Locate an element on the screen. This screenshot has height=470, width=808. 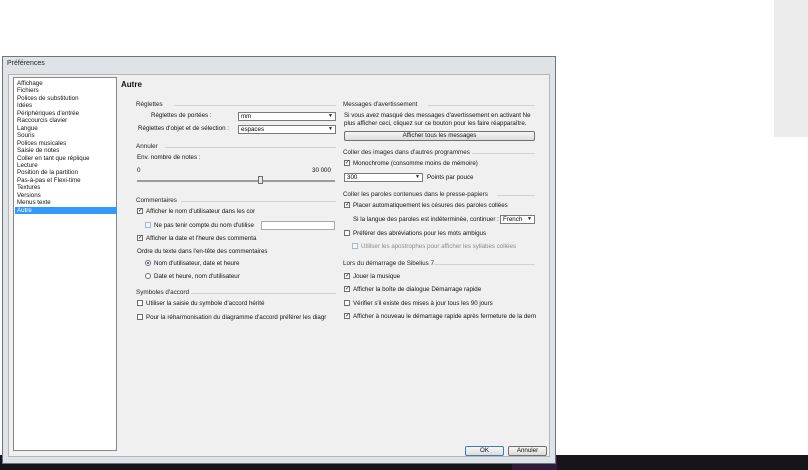
langue-dropdown: French ▼ is located at coordinates (517, 219).